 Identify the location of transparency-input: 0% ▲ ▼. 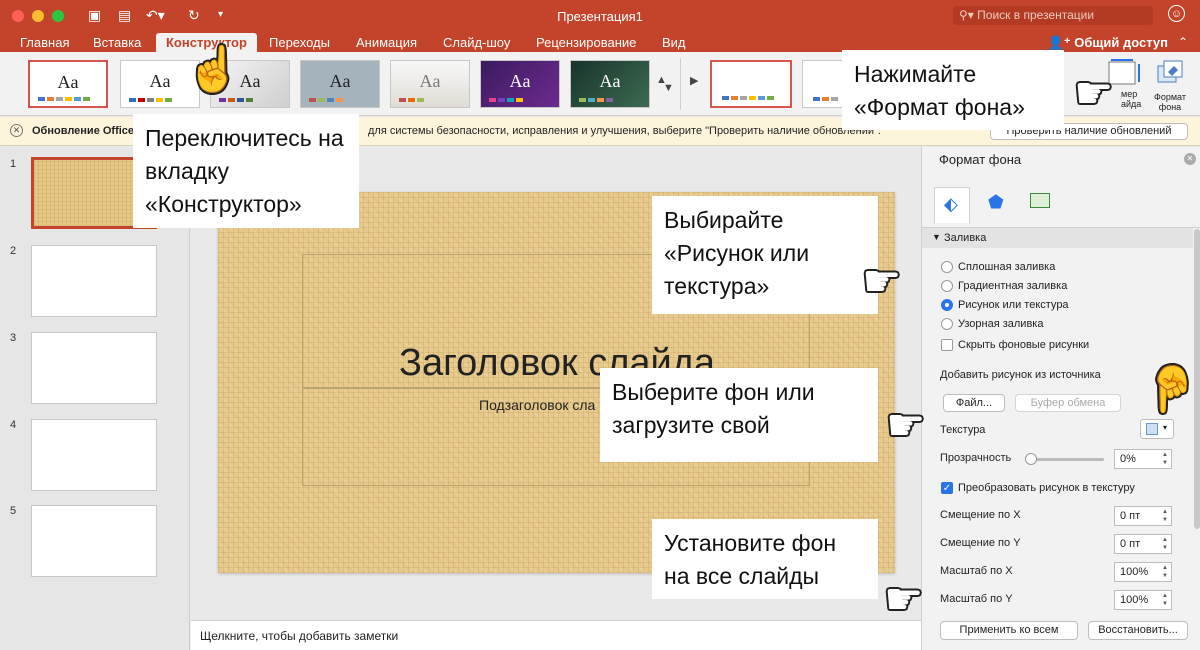
(1143, 459).